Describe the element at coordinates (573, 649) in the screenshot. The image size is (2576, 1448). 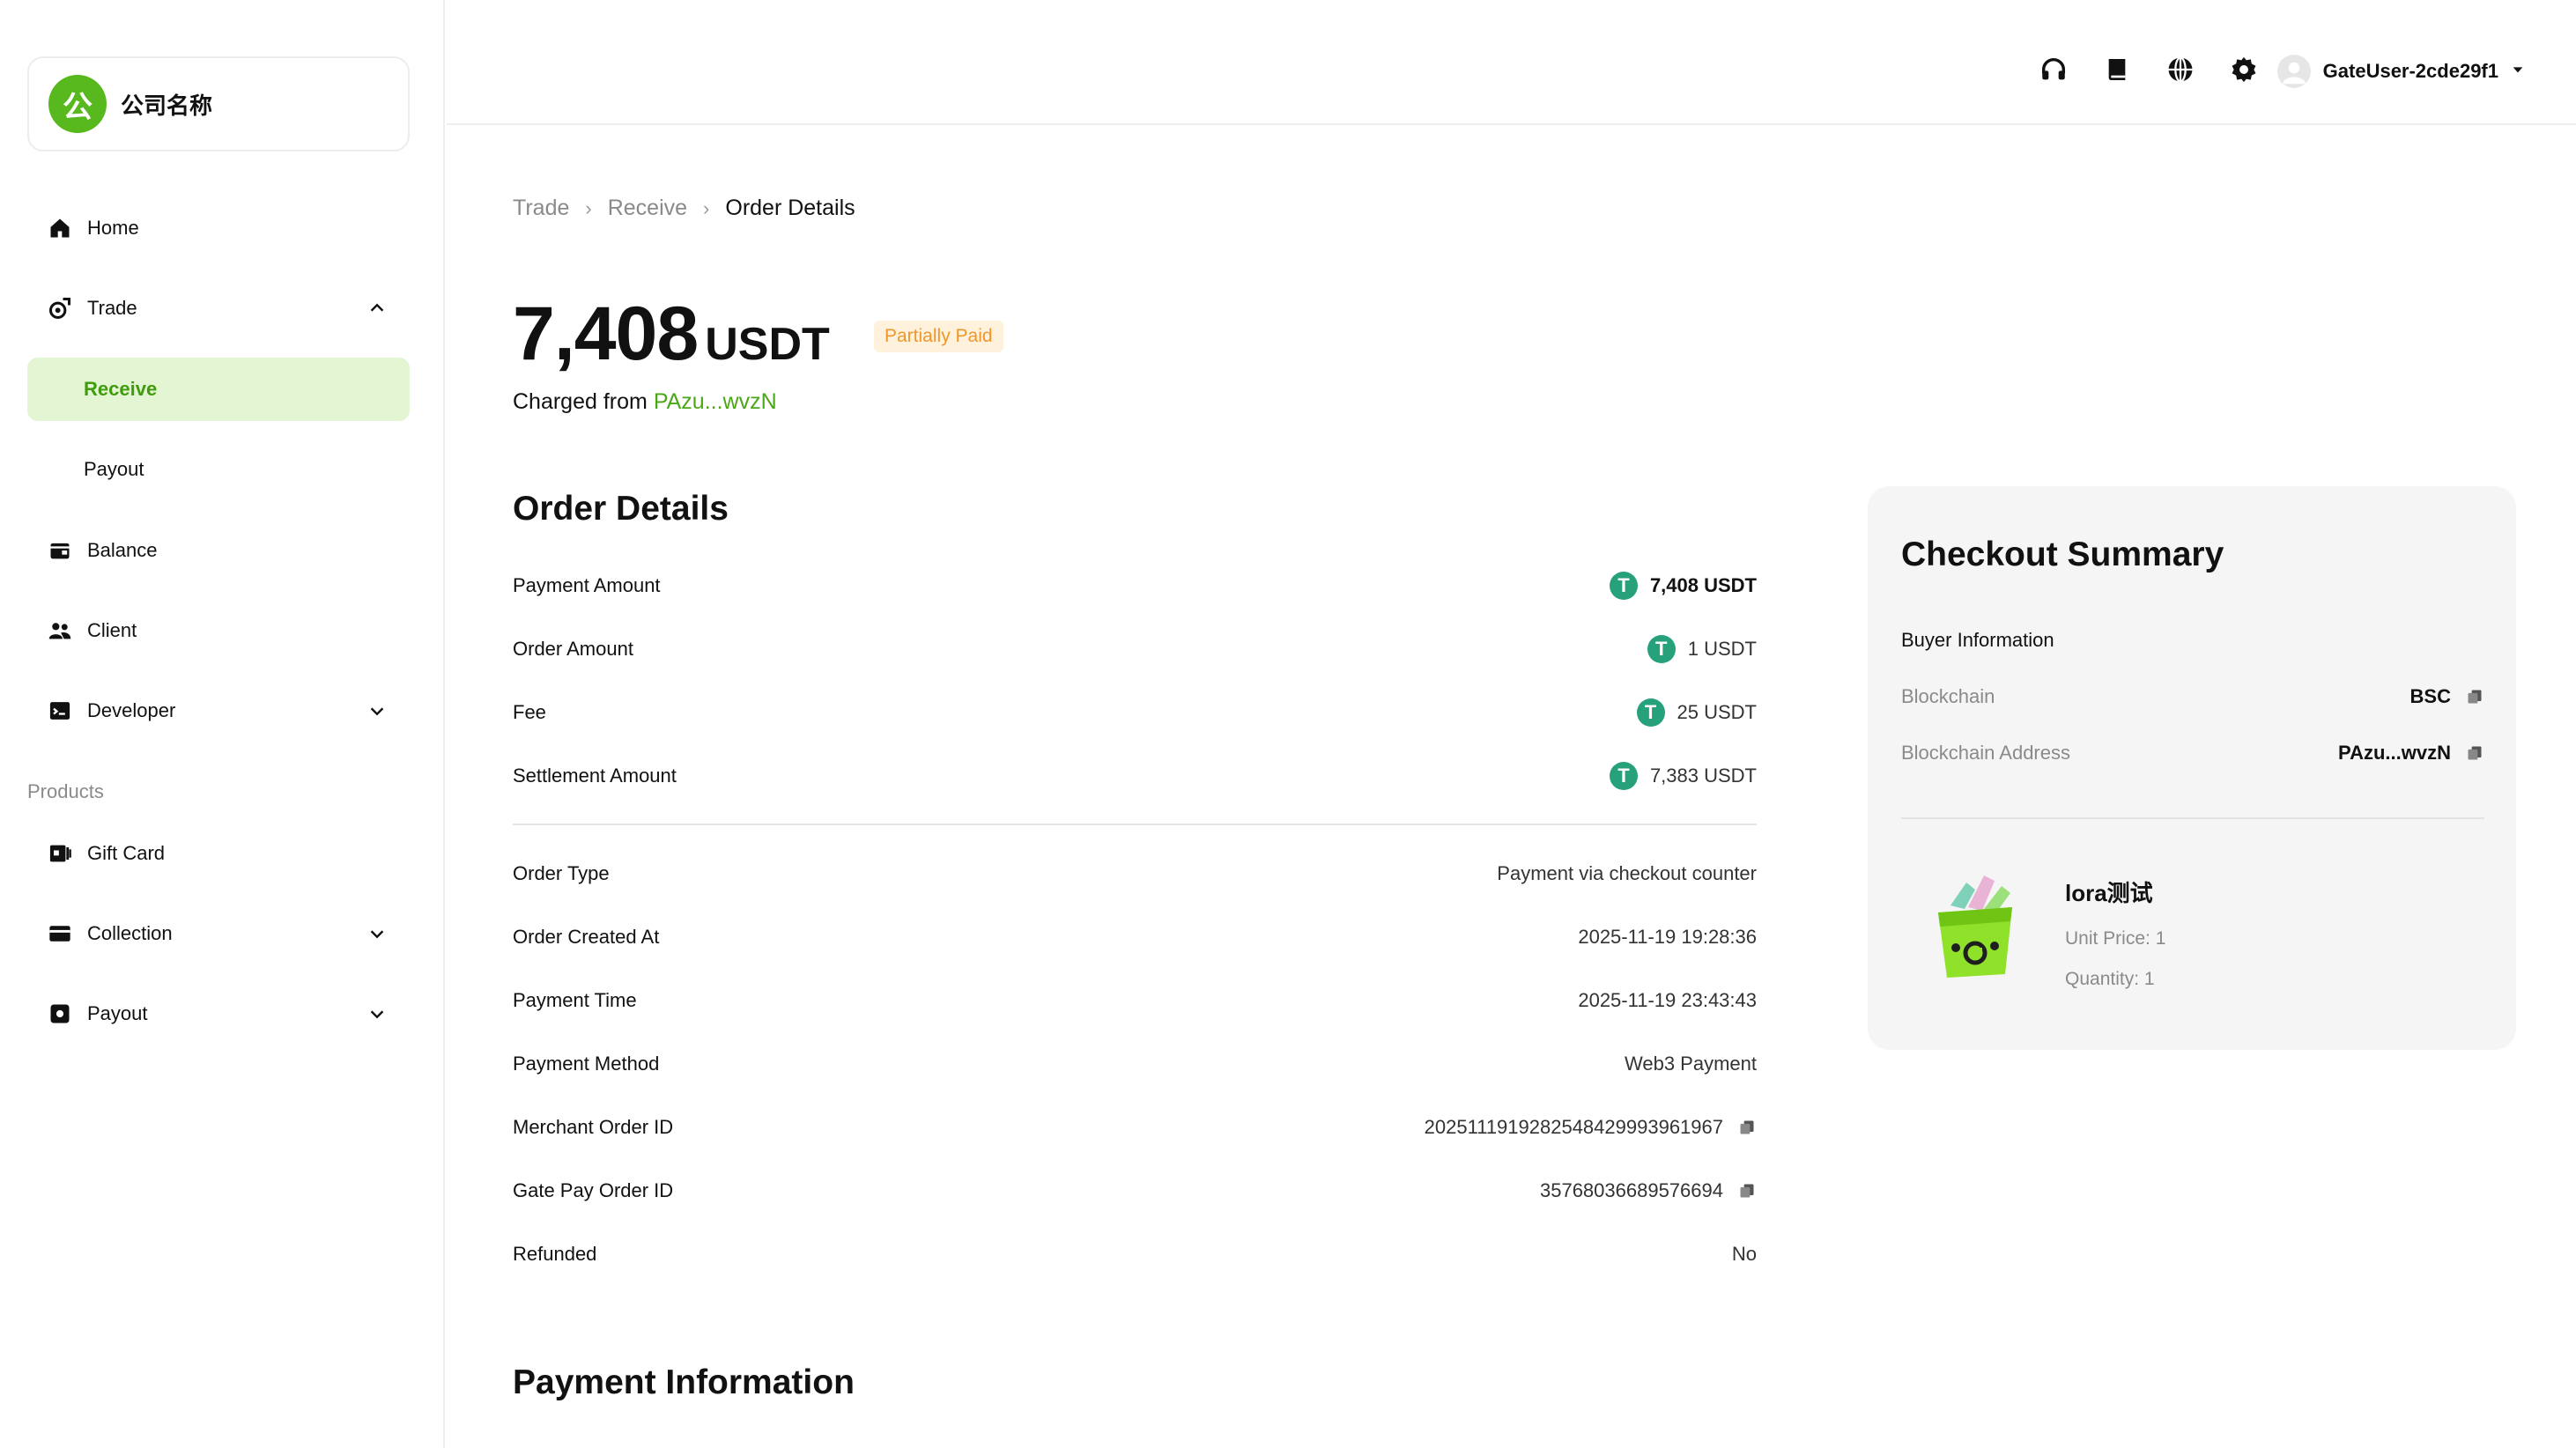
I see `detail-label: Order Amount` at that location.